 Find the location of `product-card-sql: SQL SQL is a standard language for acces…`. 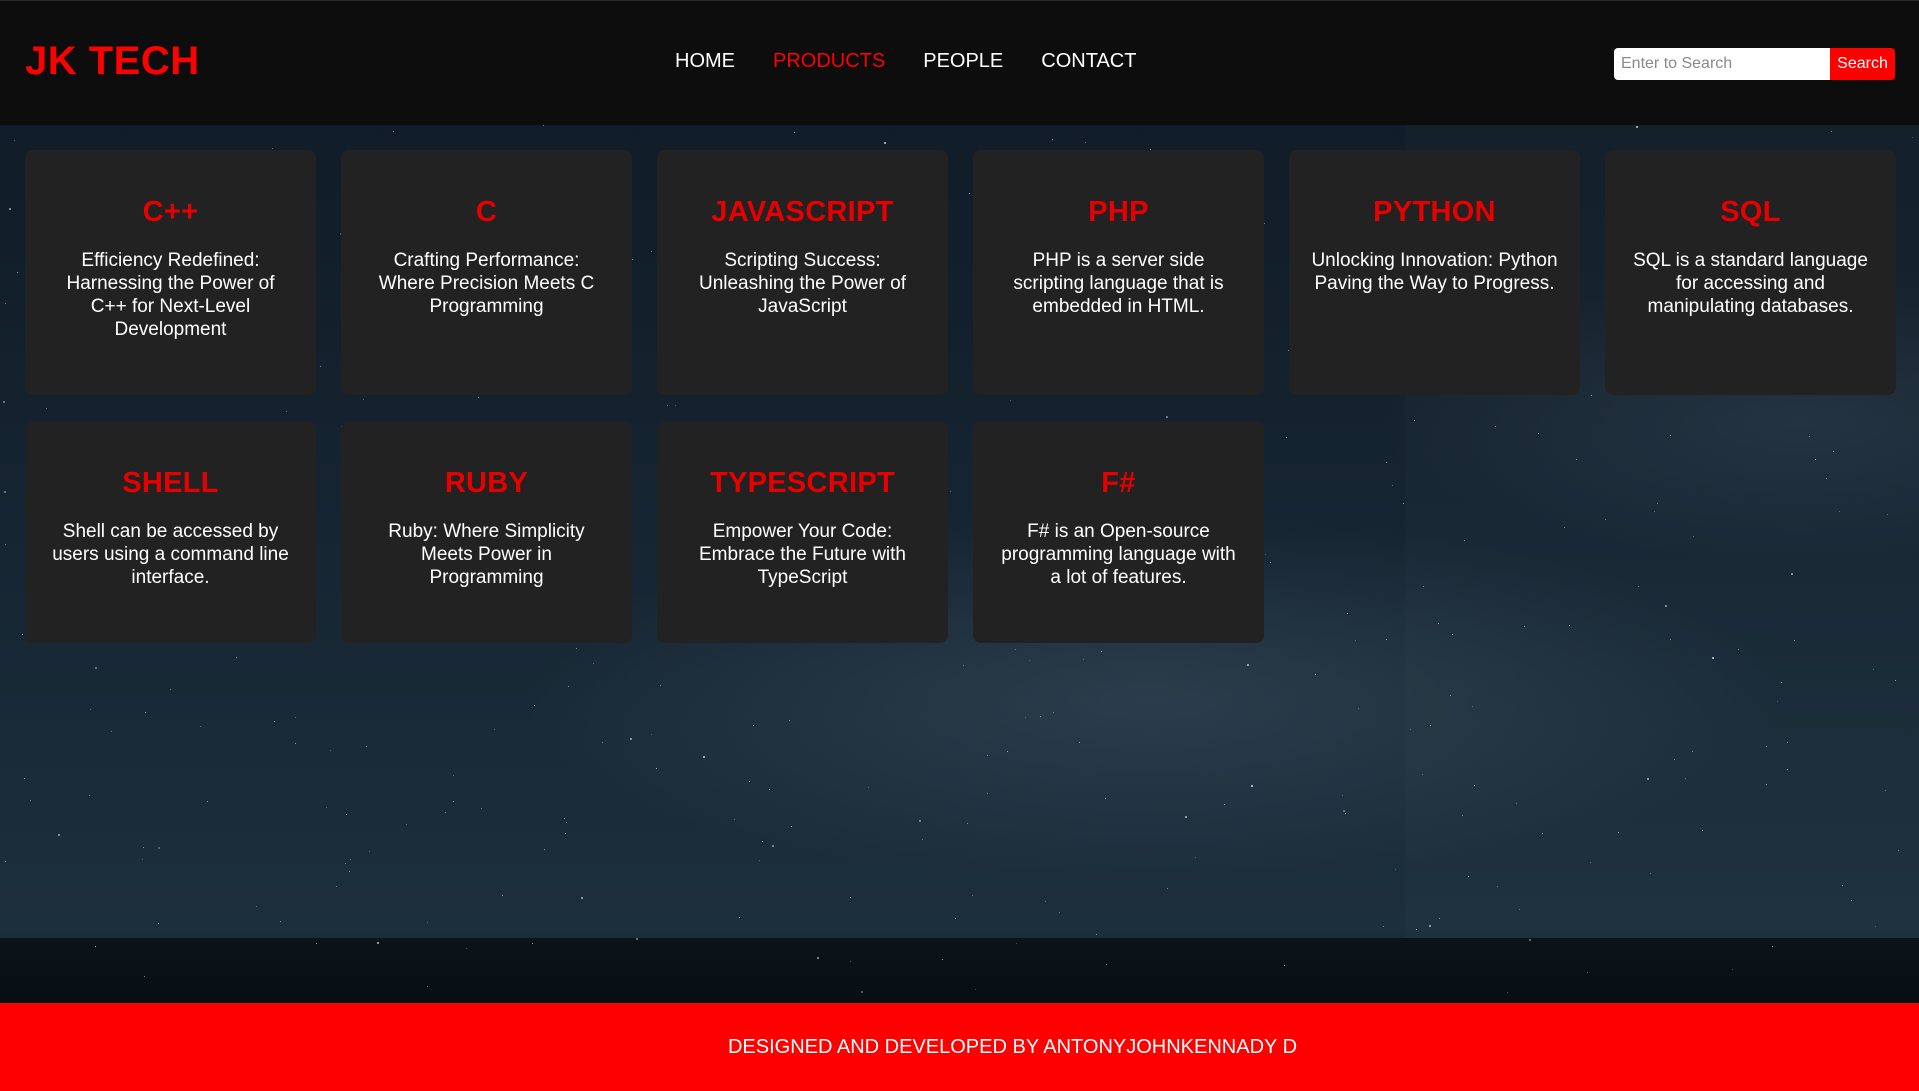

product-card-sql: SQL SQL is a standard language for acces… is located at coordinates (1750, 272).